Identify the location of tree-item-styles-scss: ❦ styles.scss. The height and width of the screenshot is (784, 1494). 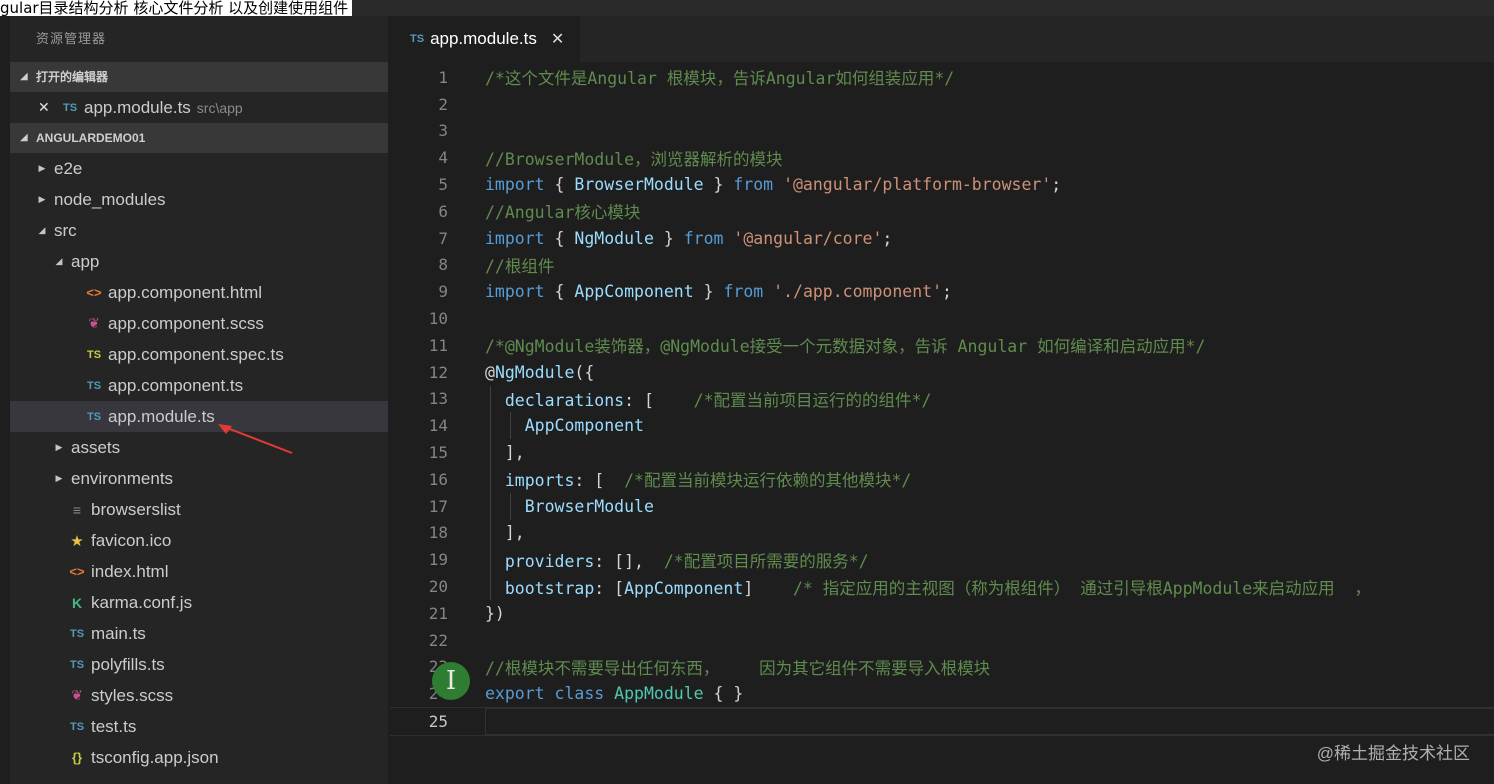
(199, 695).